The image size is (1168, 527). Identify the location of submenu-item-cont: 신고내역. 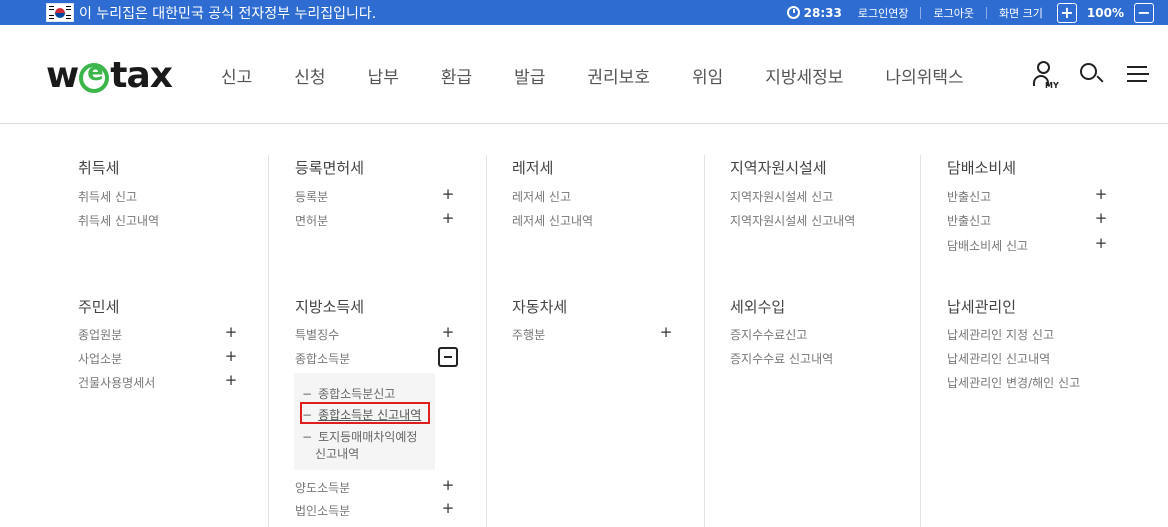
(337, 453).